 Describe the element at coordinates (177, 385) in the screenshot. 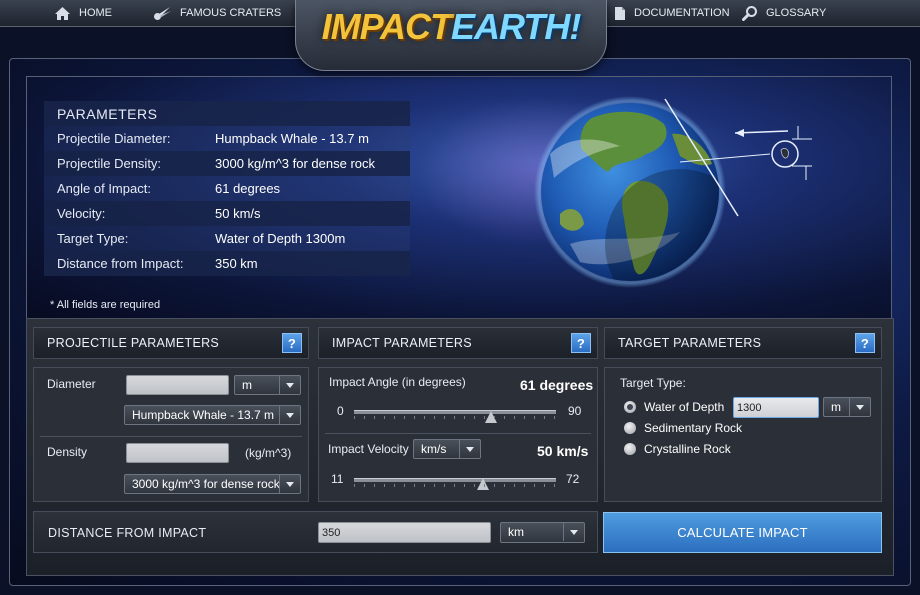

I see `diameter-input` at that location.